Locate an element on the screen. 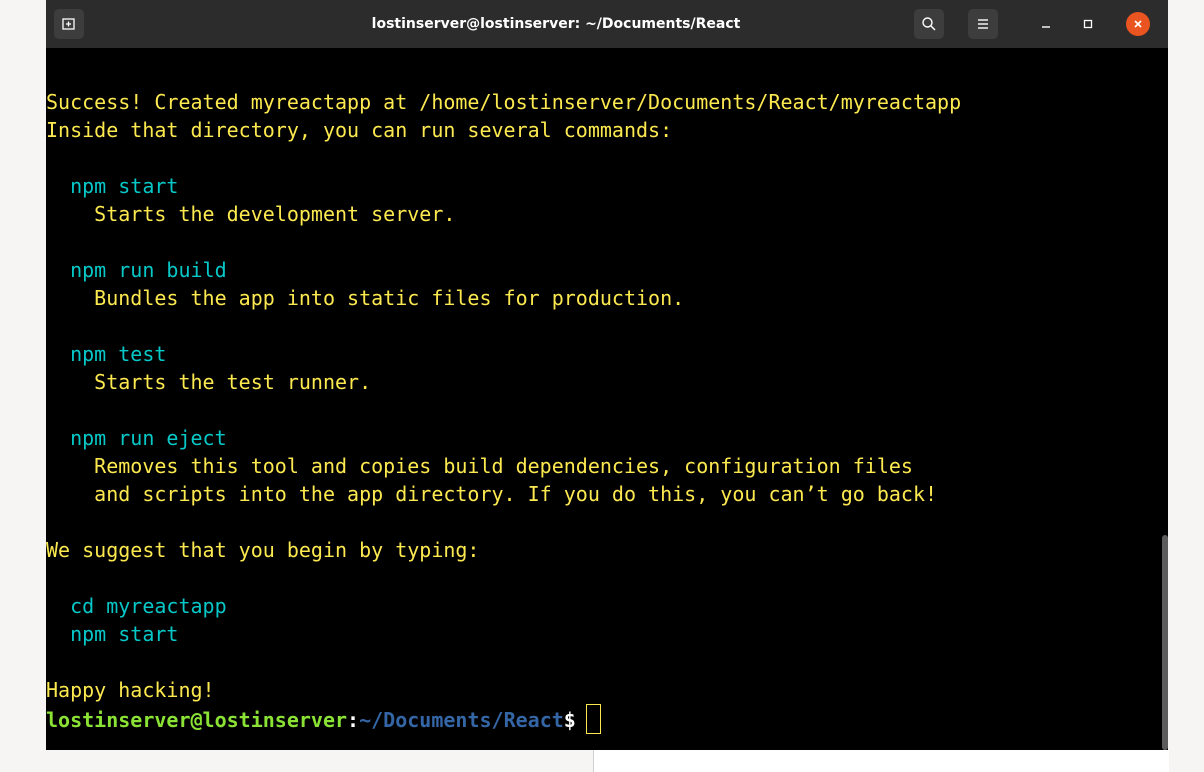  new-tab-icon is located at coordinates (69, 24).